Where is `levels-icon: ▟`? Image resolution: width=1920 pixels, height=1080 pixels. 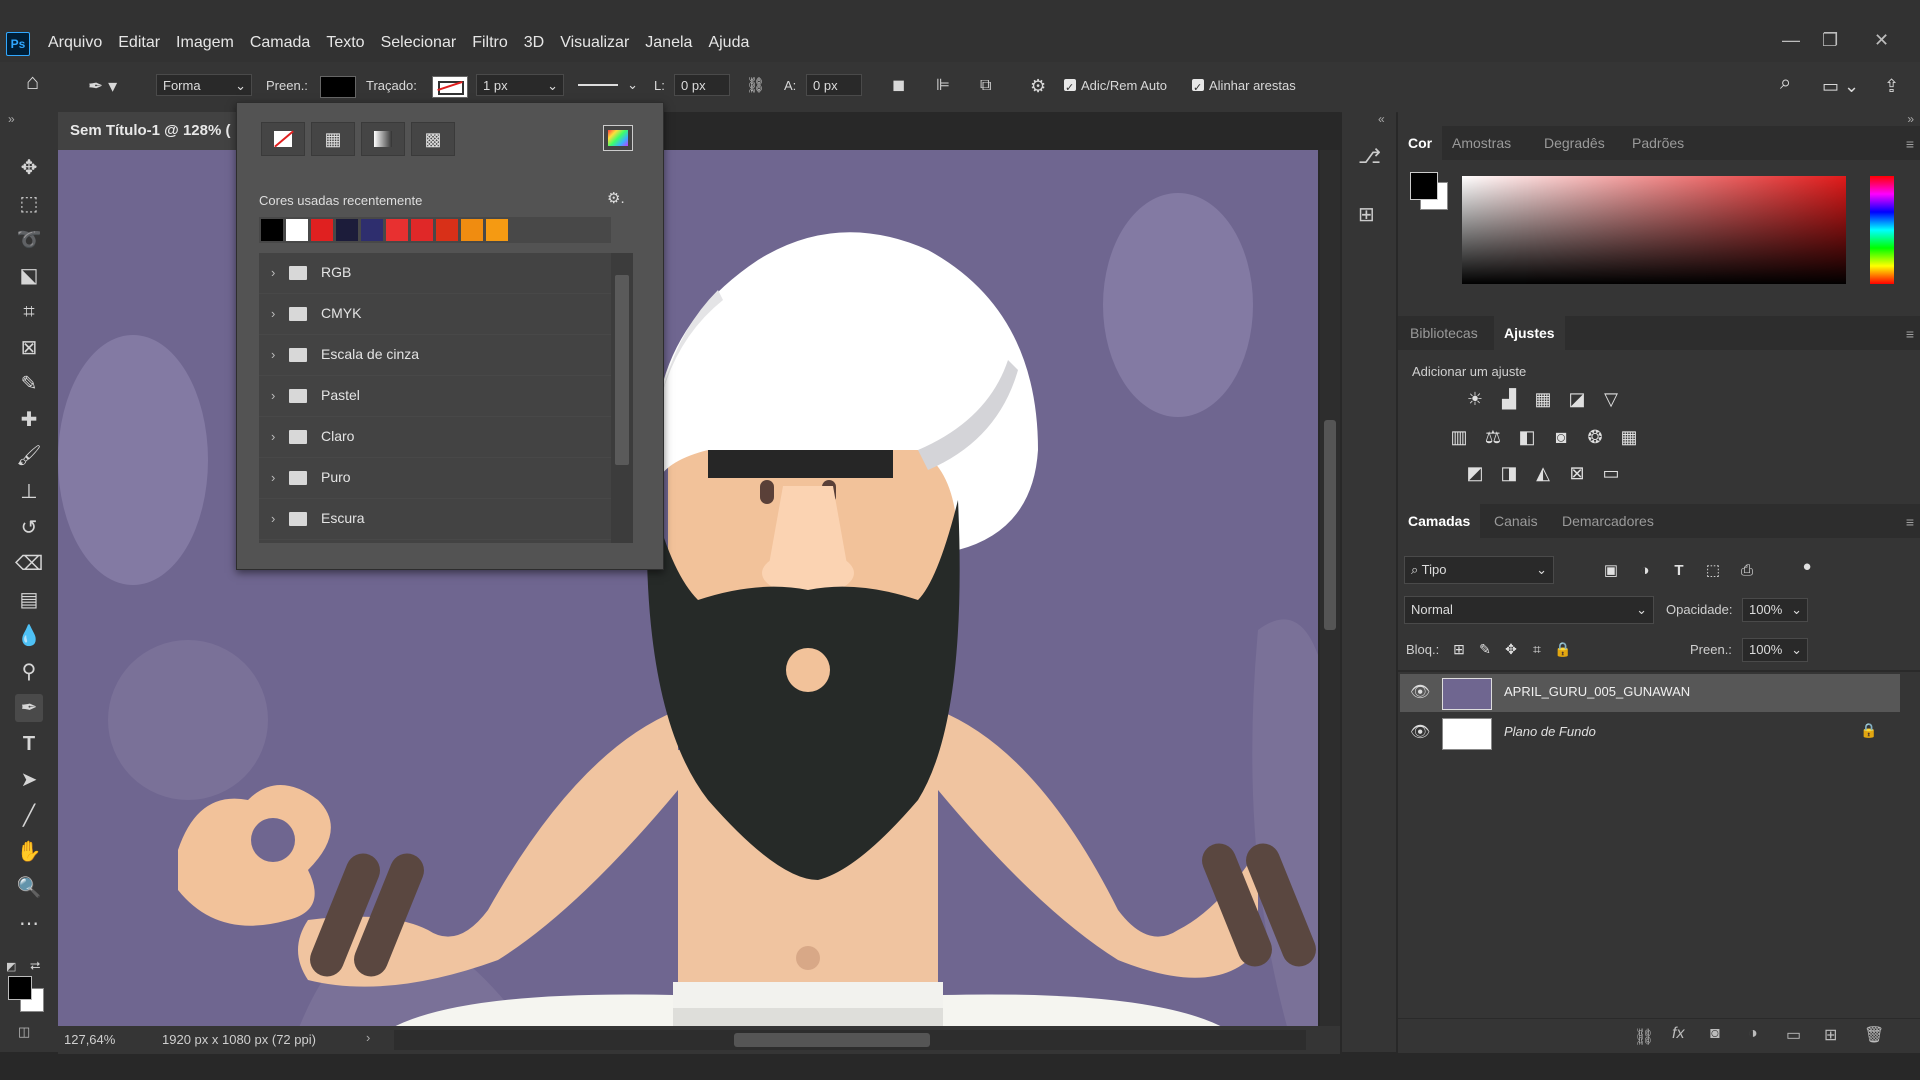 levels-icon: ▟ is located at coordinates (1509, 399).